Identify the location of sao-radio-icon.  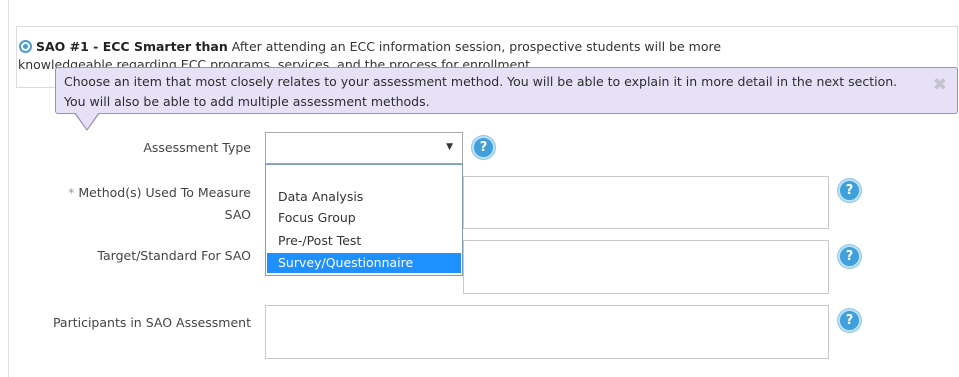
(25, 46).